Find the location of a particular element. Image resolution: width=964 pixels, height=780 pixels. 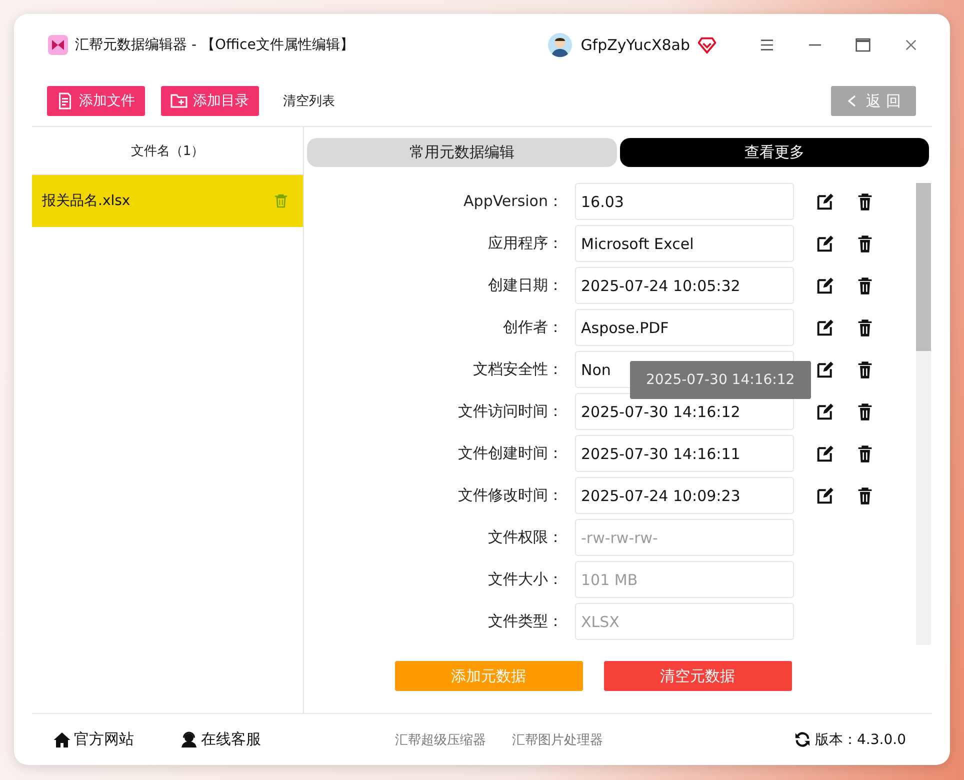

tooltip: 2025-07-30 14:16:12 is located at coordinates (720, 380).